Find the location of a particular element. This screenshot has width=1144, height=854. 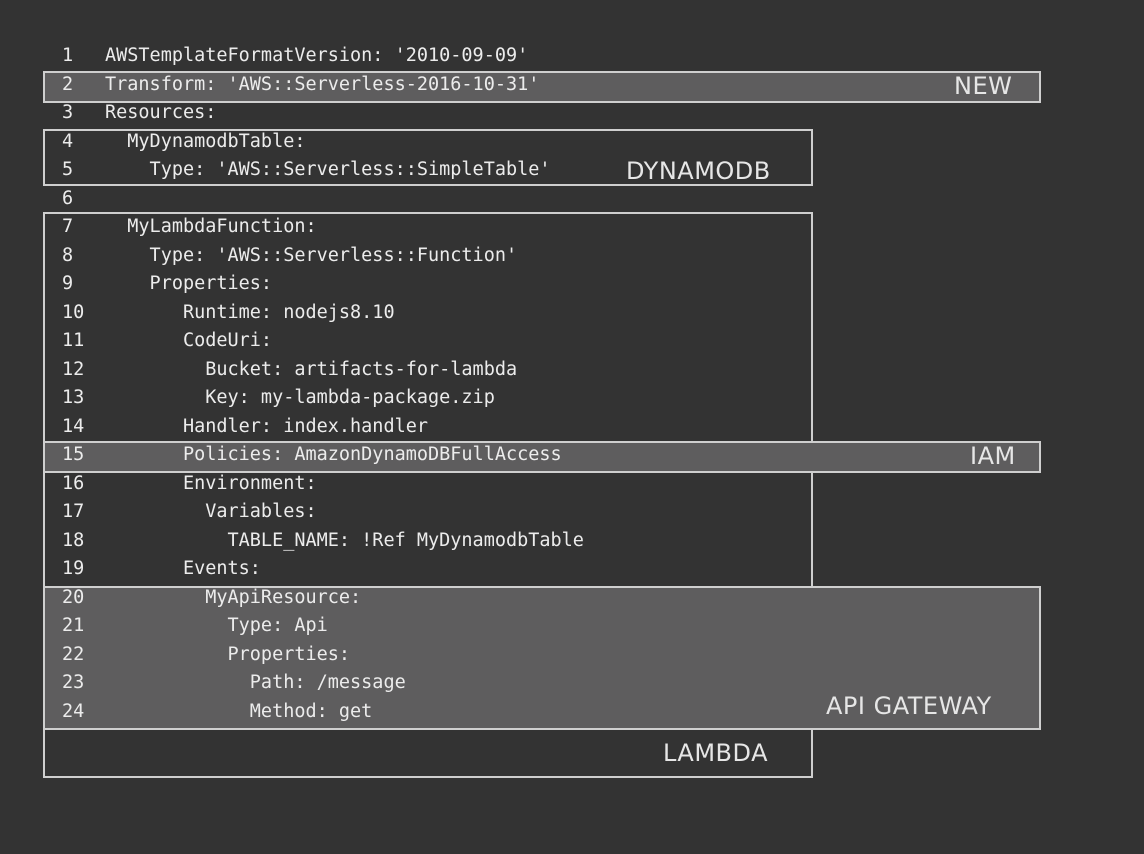

line-number: 22 is located at coordinates (73, 654).